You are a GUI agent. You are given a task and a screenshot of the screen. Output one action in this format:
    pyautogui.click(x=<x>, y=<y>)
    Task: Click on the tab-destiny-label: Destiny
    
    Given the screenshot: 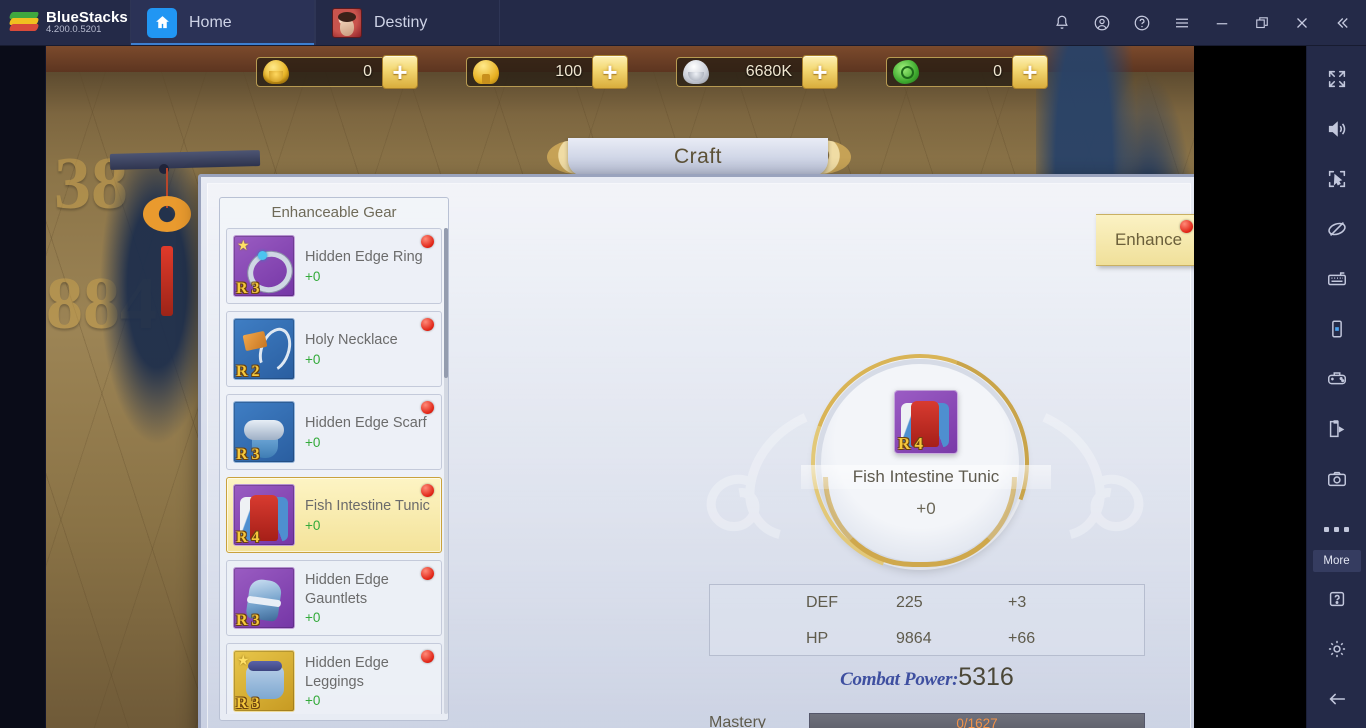 What is the action you would take?
    pyautogui.click(x=401, y=22)
    